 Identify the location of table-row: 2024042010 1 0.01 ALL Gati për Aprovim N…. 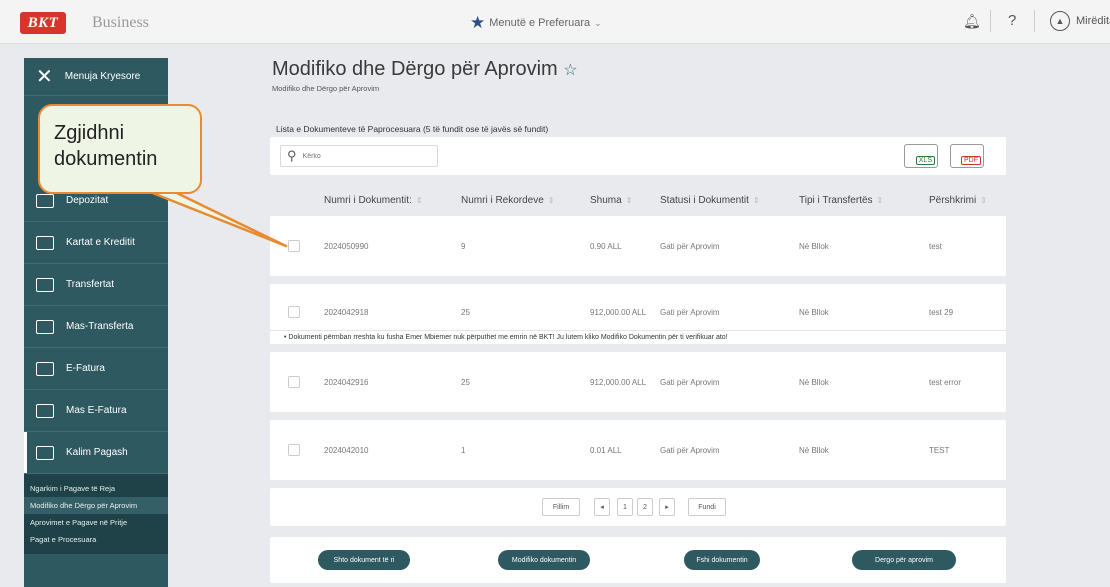
(638, 450).